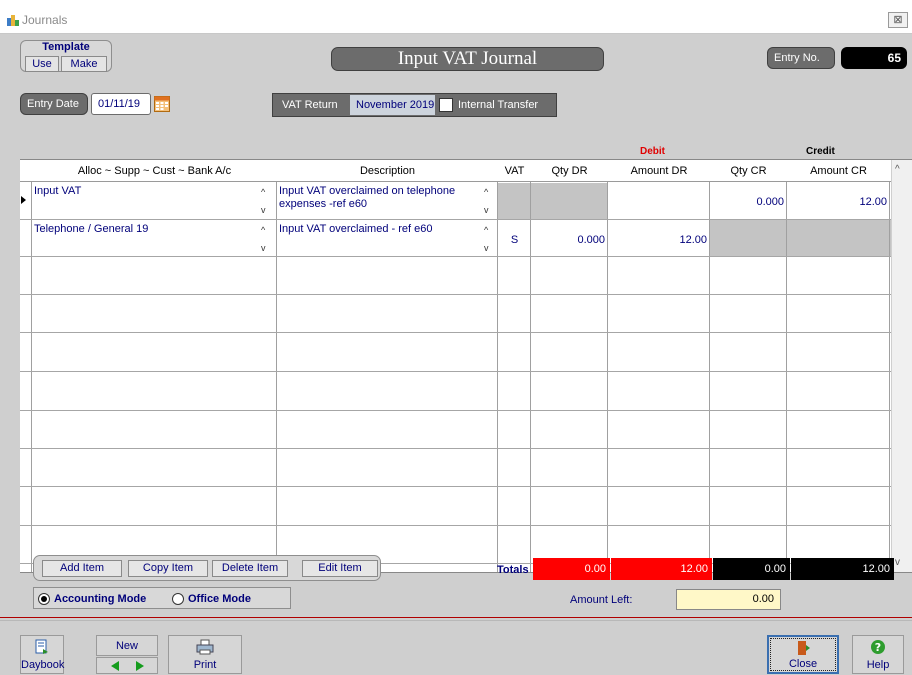 This screenshot has width=912, height=675. I want to click on window-close-button: ⊠, so click(898, 20).